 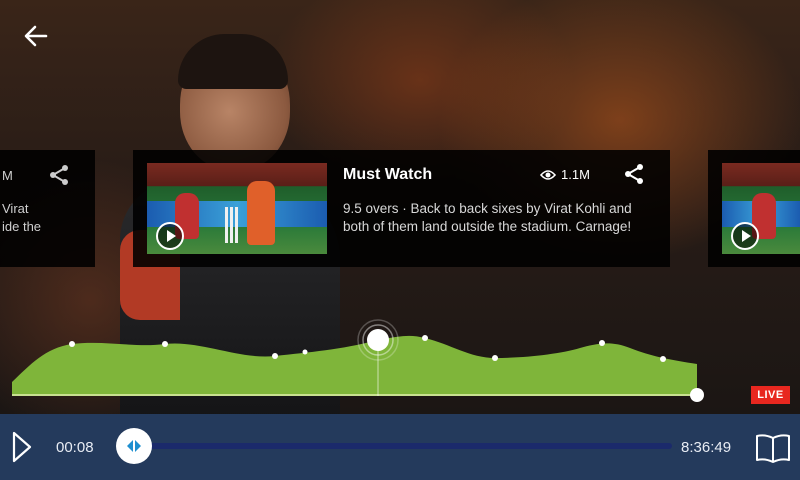 I want to click on seek-track, so click(x=405, y=446).